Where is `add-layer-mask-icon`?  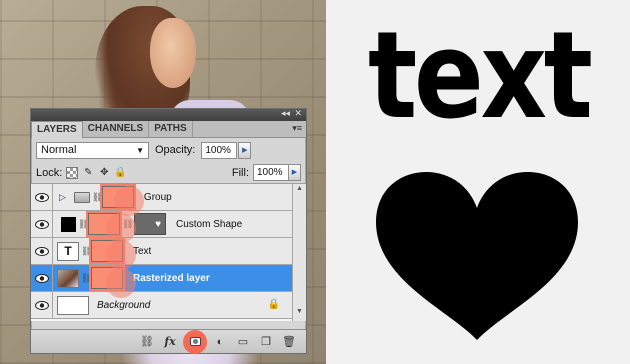
add-layer-mask-icon is located at coordinates (195, 341).